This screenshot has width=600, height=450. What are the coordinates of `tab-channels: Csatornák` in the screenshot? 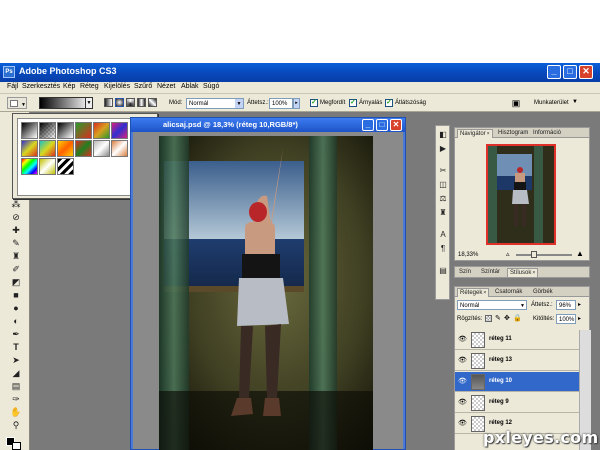 It's located at (508, 292).